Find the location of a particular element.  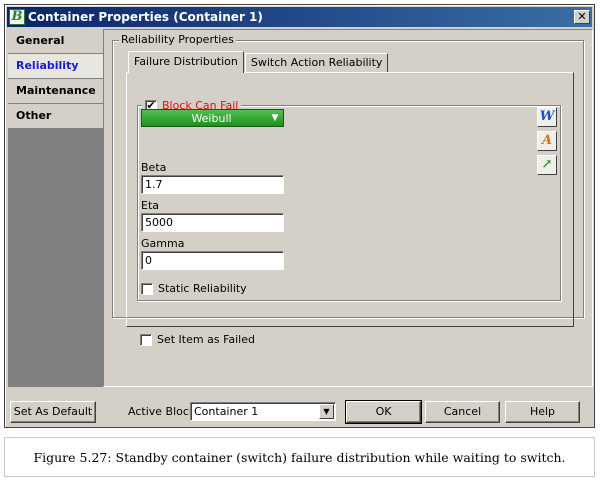

gamma-input: 0 is located at coordinates (212, 260).